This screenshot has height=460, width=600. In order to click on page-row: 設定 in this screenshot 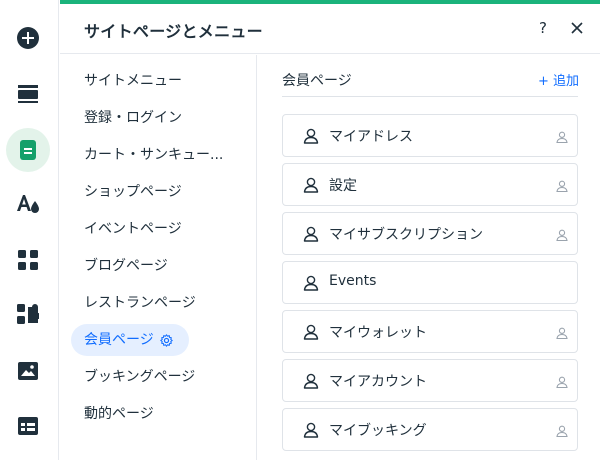, I will do `click(430, 184)`.